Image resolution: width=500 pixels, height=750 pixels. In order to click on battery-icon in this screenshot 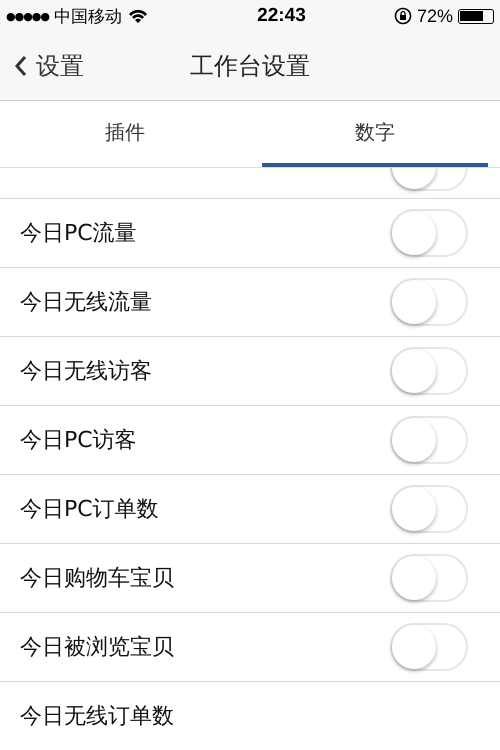, I will do `click(476, 16)`.